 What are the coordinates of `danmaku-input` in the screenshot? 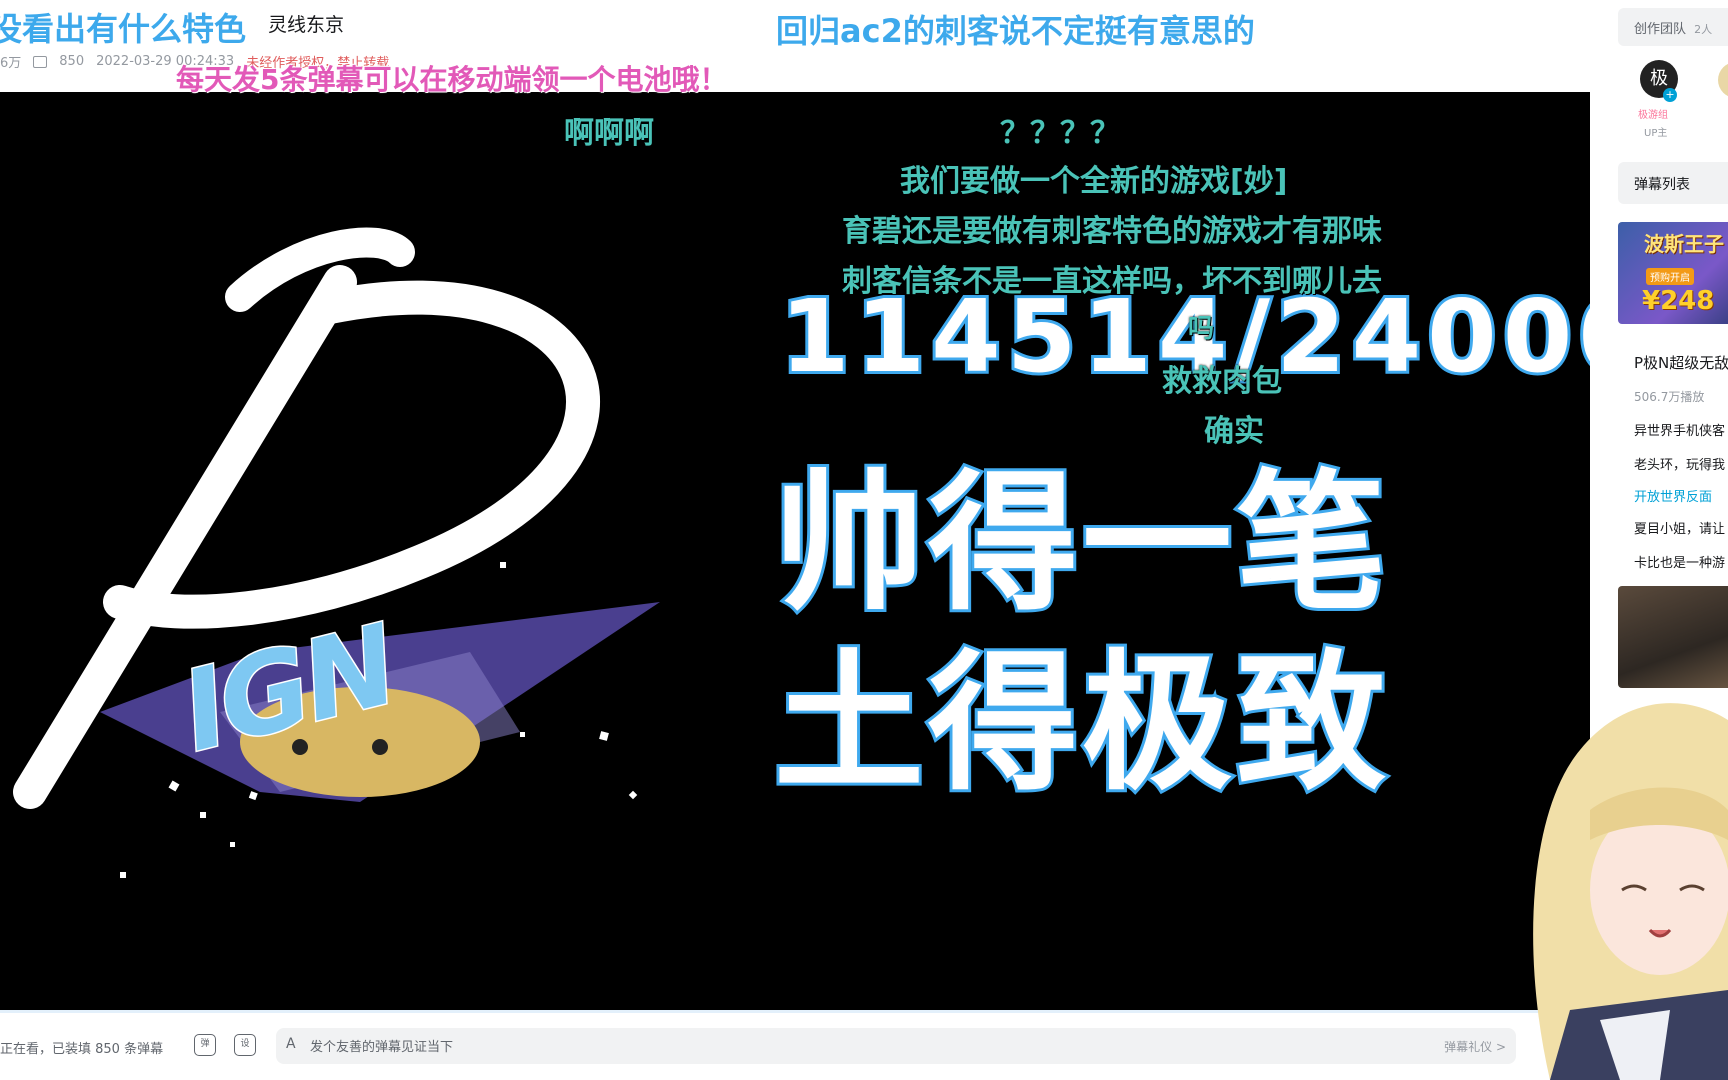 It's located at (810, 1047).